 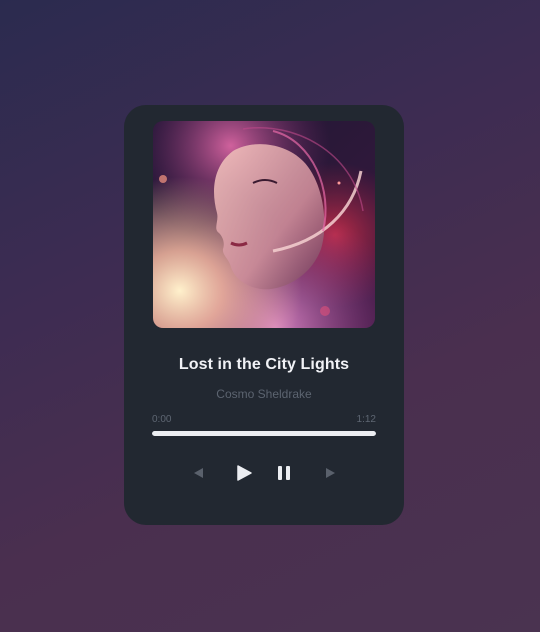 I want to click on track-artist: Cosmo Sheldrake, so click(x=264, y=394).